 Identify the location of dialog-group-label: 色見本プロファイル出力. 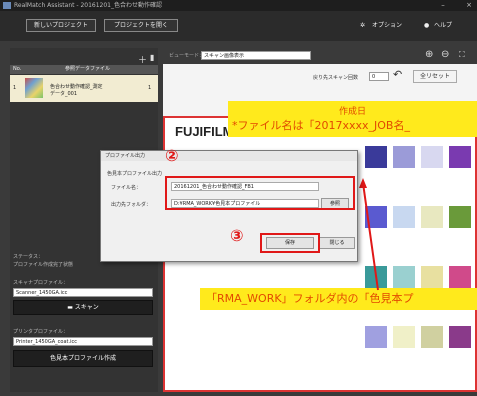
(135, 174).